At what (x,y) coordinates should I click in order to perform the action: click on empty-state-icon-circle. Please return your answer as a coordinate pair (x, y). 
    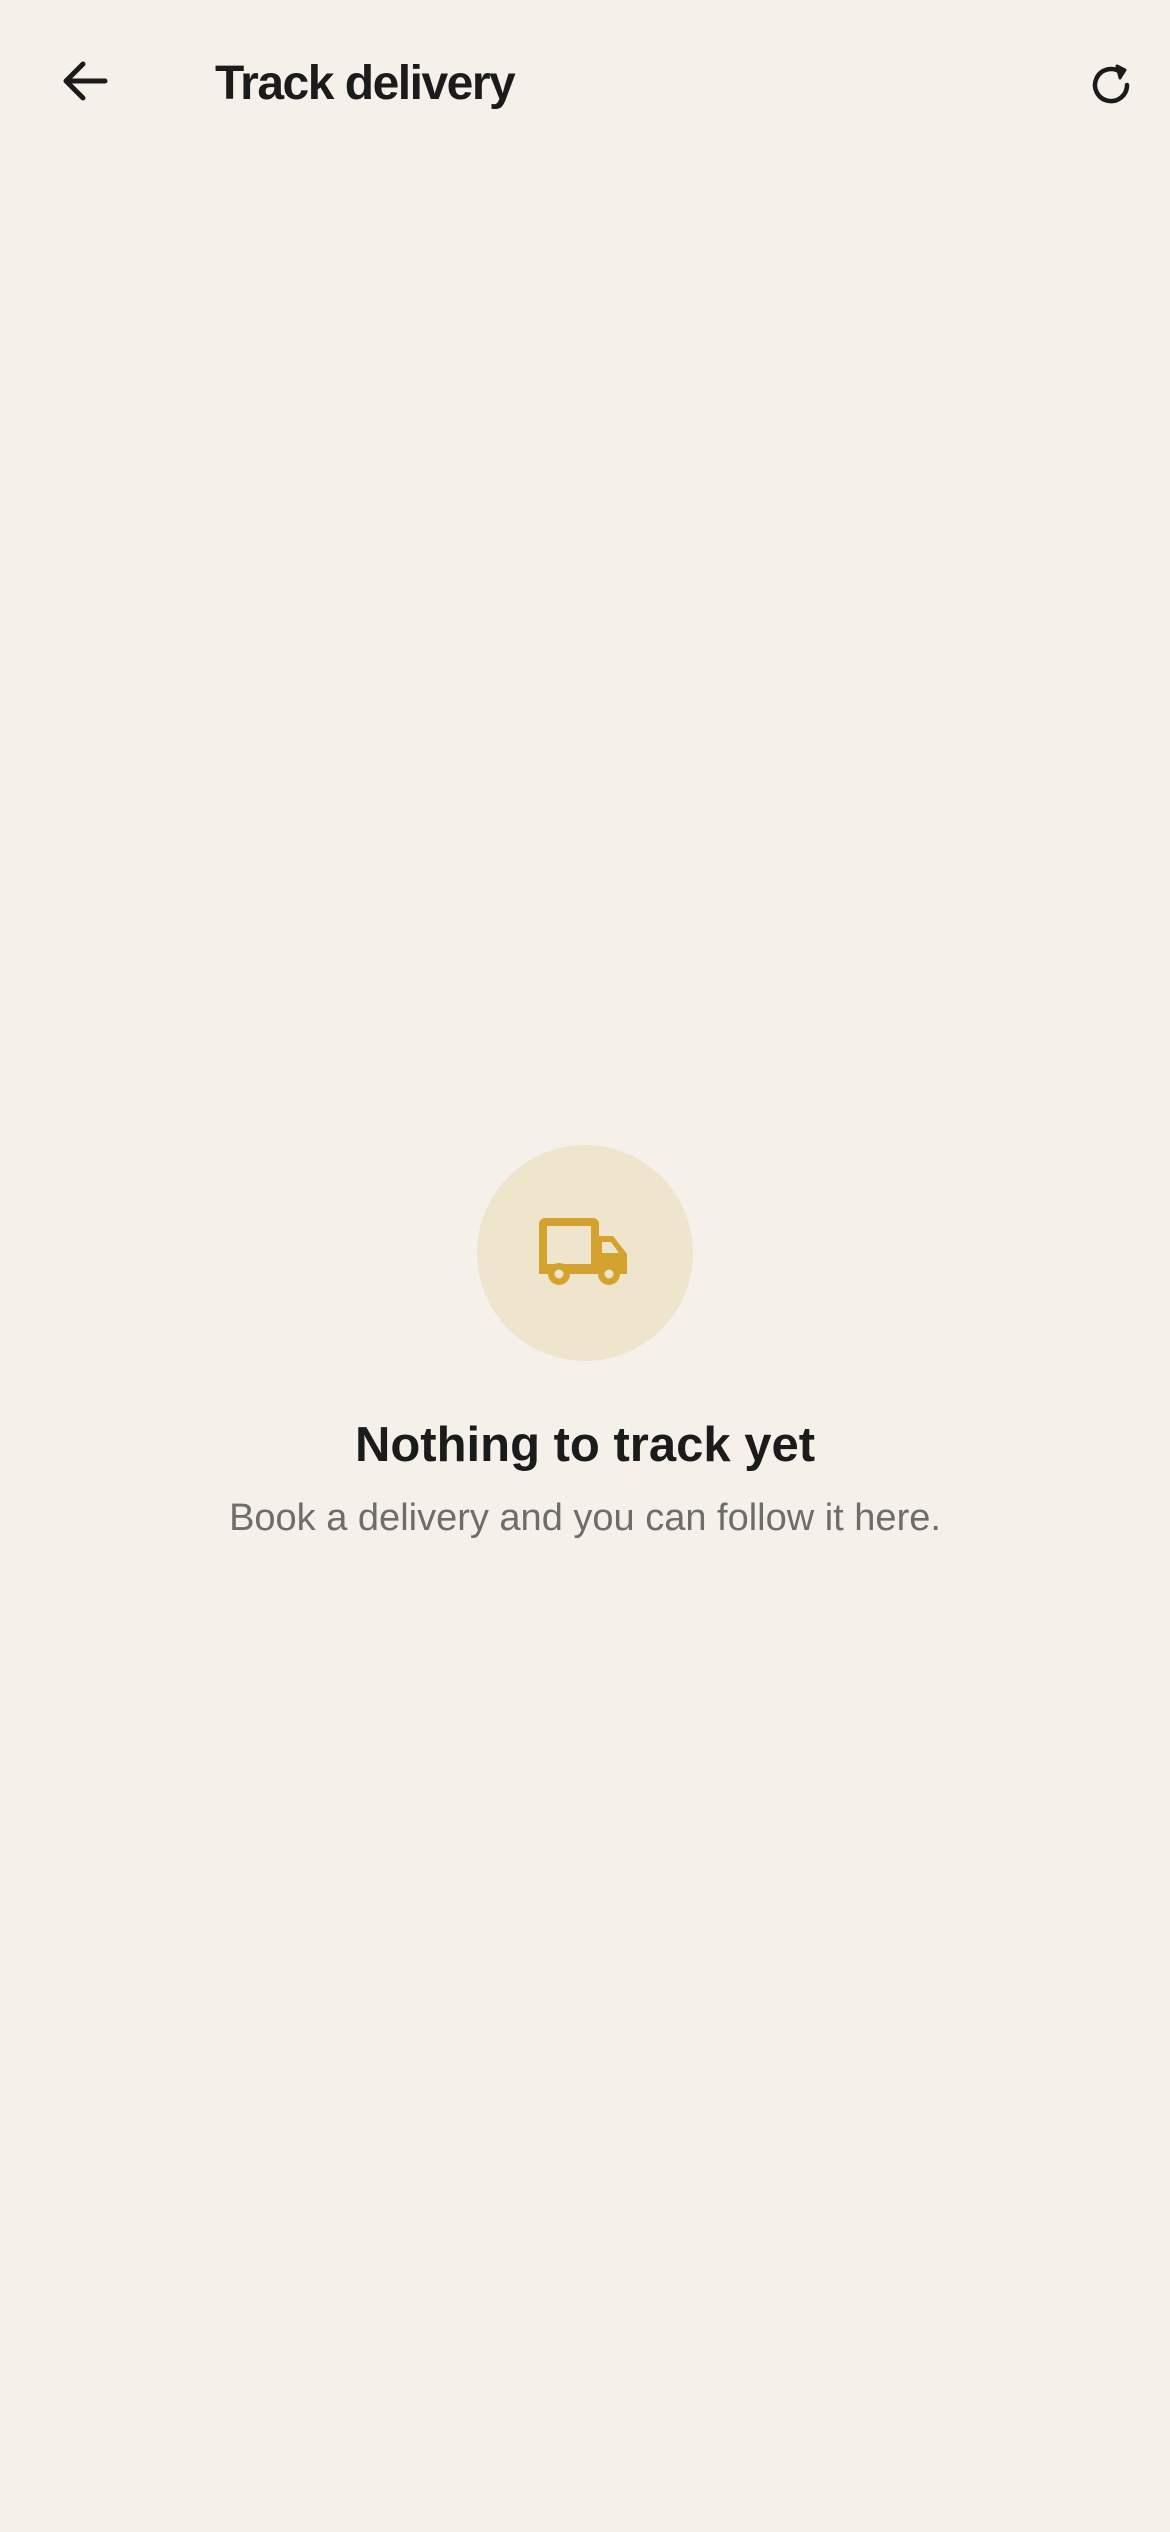
    Looking at the image, I should click on (585, 1253).